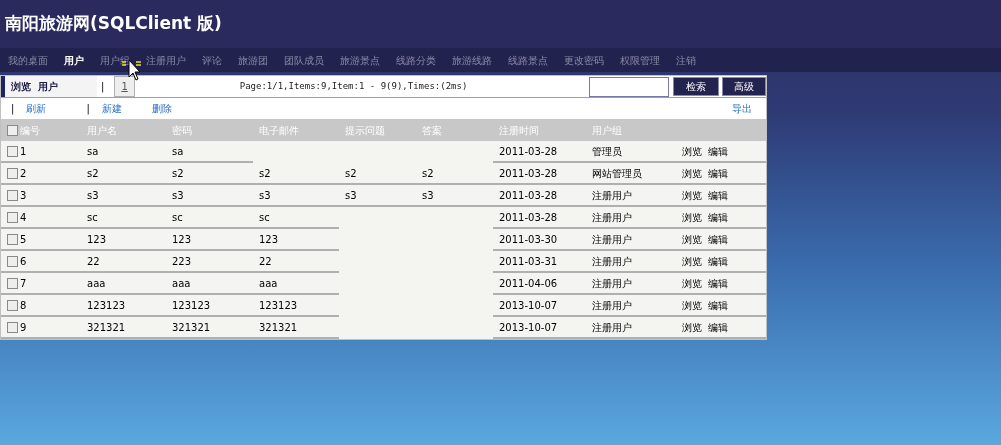 The height and width of the screenshot is (445, 1001). What do you see at coordinates (115, 60) in the screenshot?
I see `nav-item: 用户组` at bounding box center [115, 60].